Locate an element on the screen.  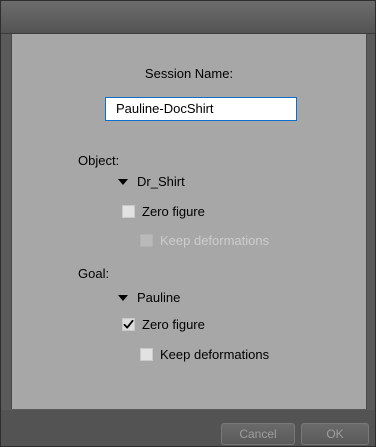
title-bar is located at coordinates (188, 17).